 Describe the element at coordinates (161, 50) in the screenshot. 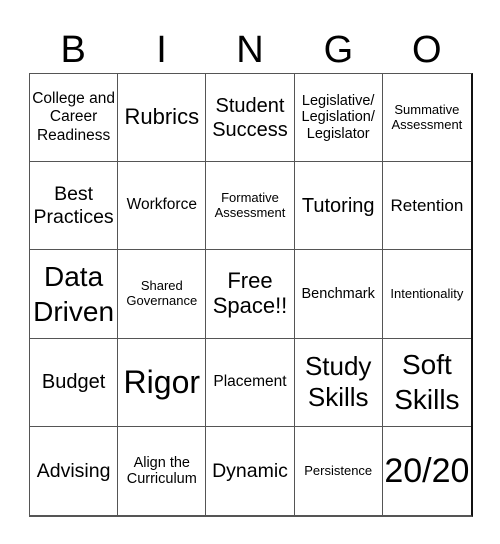

I see `header-letter-i: I` at that location.